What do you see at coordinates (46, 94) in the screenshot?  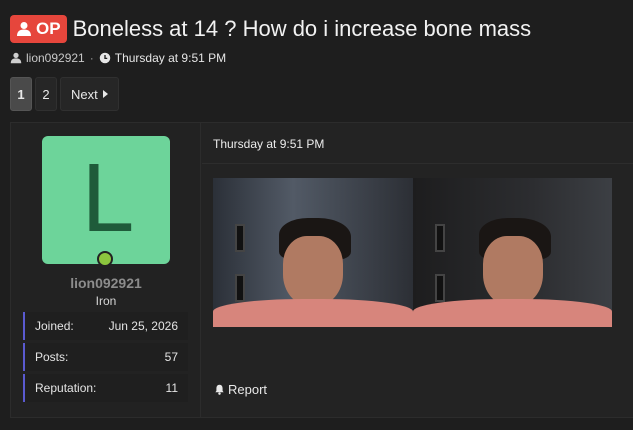 I see `page-2-button: 2` at bounding box center [46, 94].